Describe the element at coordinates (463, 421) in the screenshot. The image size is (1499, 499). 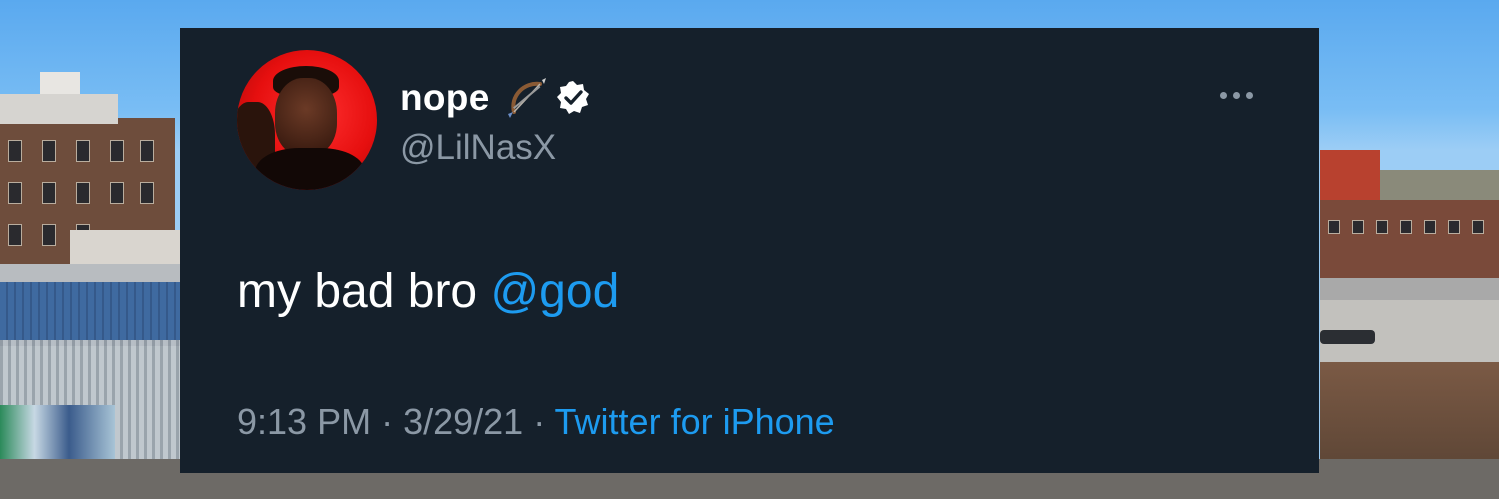
I see `tweet-date: 3/29/21` at that location.